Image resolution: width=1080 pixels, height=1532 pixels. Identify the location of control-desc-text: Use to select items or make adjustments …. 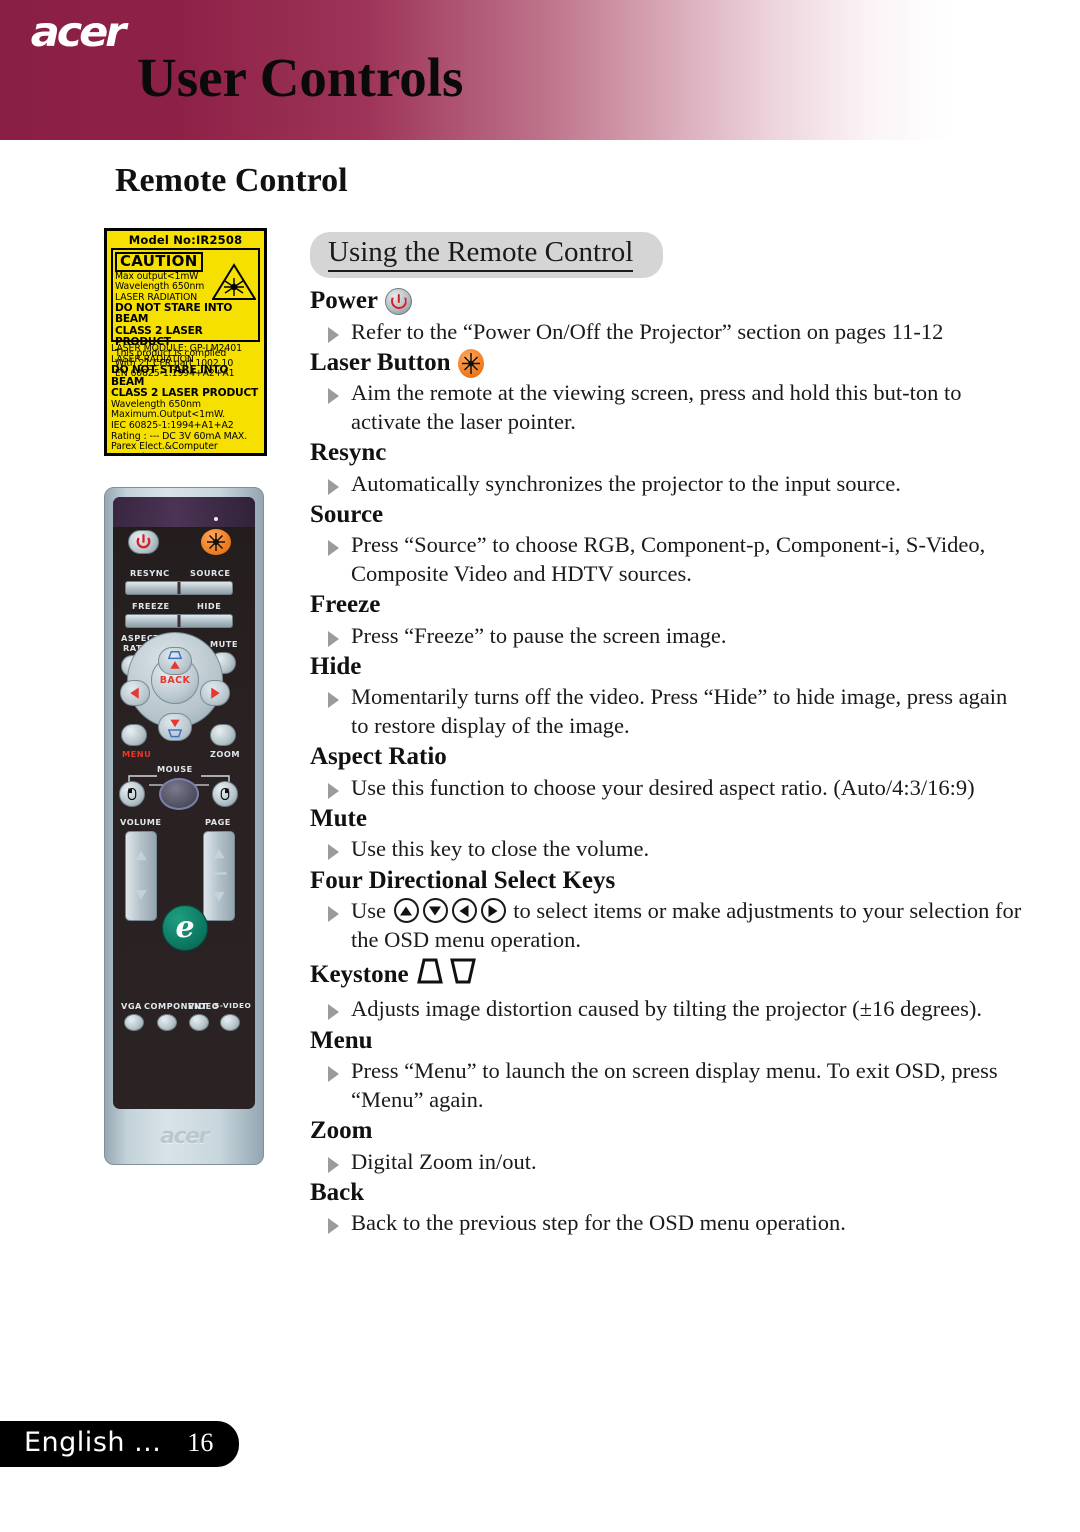
(686, 925).